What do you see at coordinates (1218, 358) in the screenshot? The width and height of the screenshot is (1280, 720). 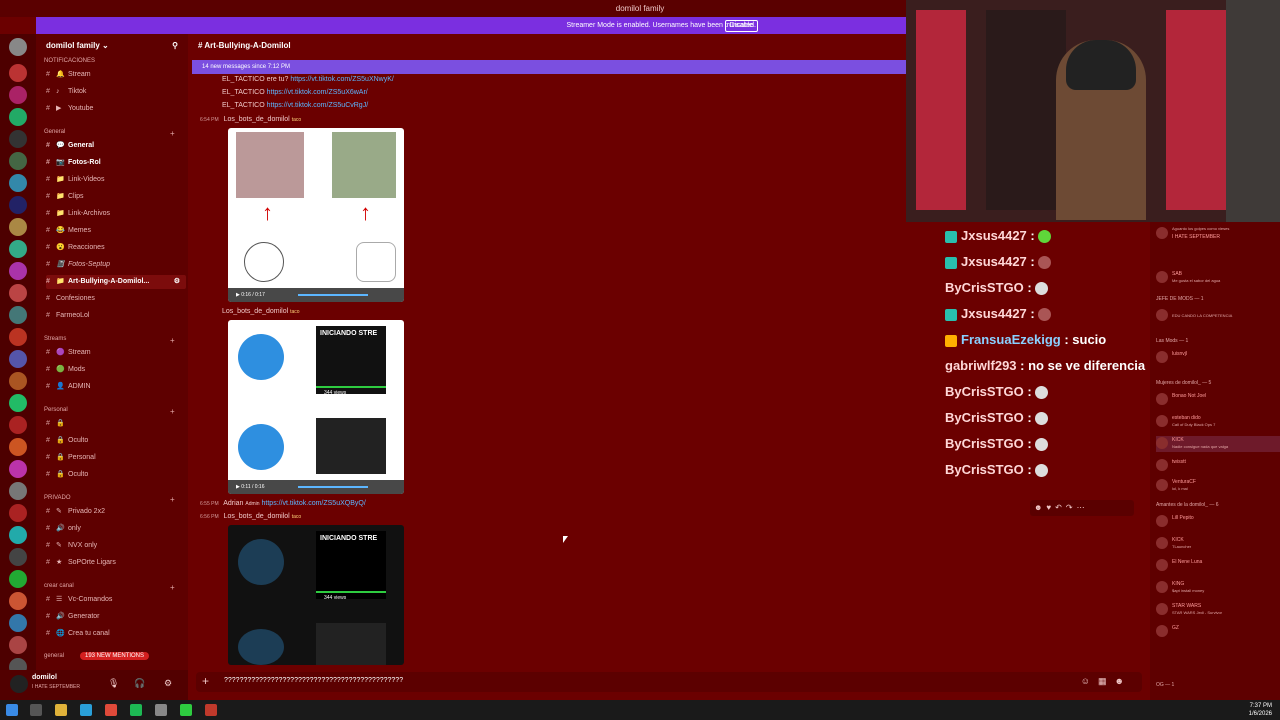 I see `member-item: luisnvjl` at bounding box center [1218, 358].